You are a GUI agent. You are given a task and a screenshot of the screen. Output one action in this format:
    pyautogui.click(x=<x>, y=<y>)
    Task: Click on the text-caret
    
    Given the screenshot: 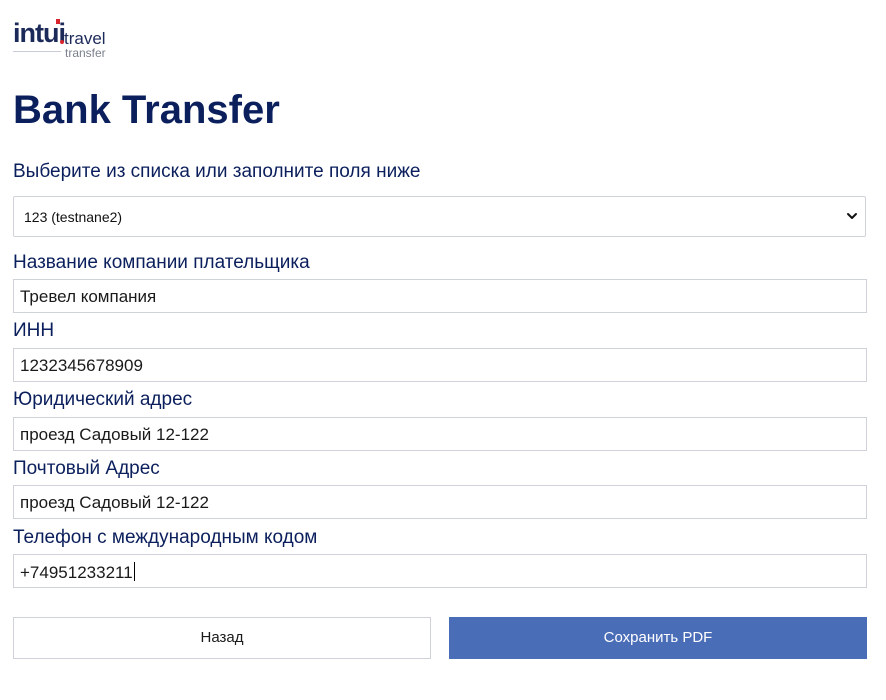 What is the action you would take?
    pyautogui.click(x=134, y=571)
    